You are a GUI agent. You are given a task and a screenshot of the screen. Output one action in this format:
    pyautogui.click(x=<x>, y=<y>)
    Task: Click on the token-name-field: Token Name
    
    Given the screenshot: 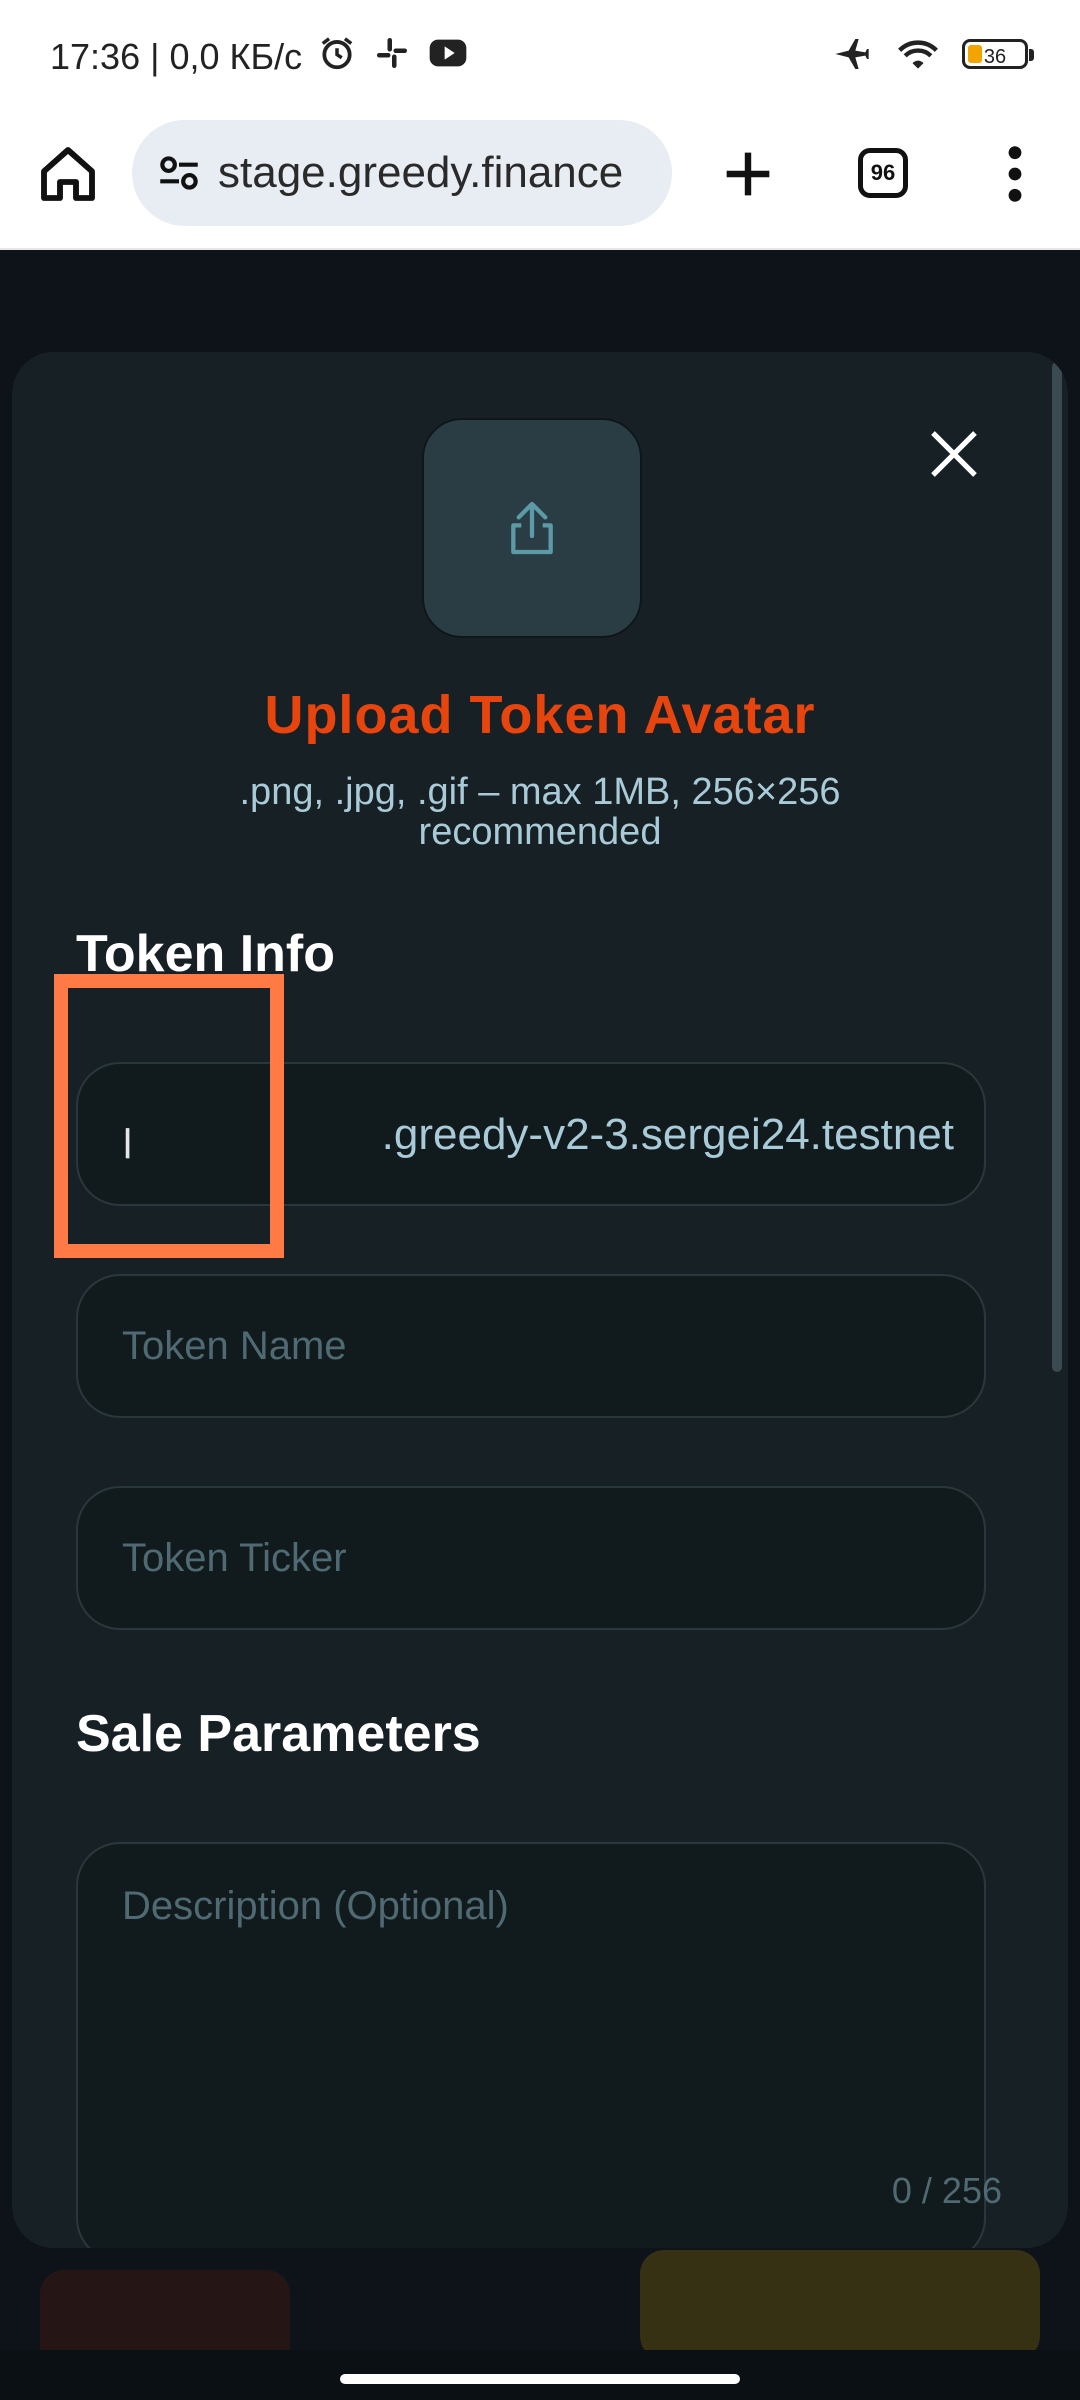 What is the action you would take?
    pyautogui.click(x=531, y=1346)
    